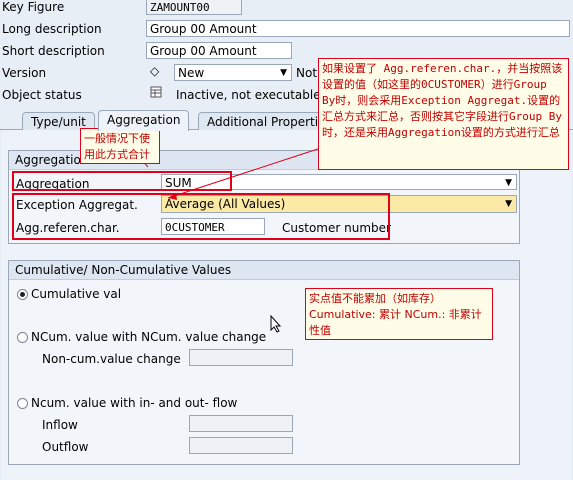 This screenshot has height=480, width=573. Describe the element at coordinates (144, 120) in the screenshot. I see `tab-aggregation: Aggregation` at that location.